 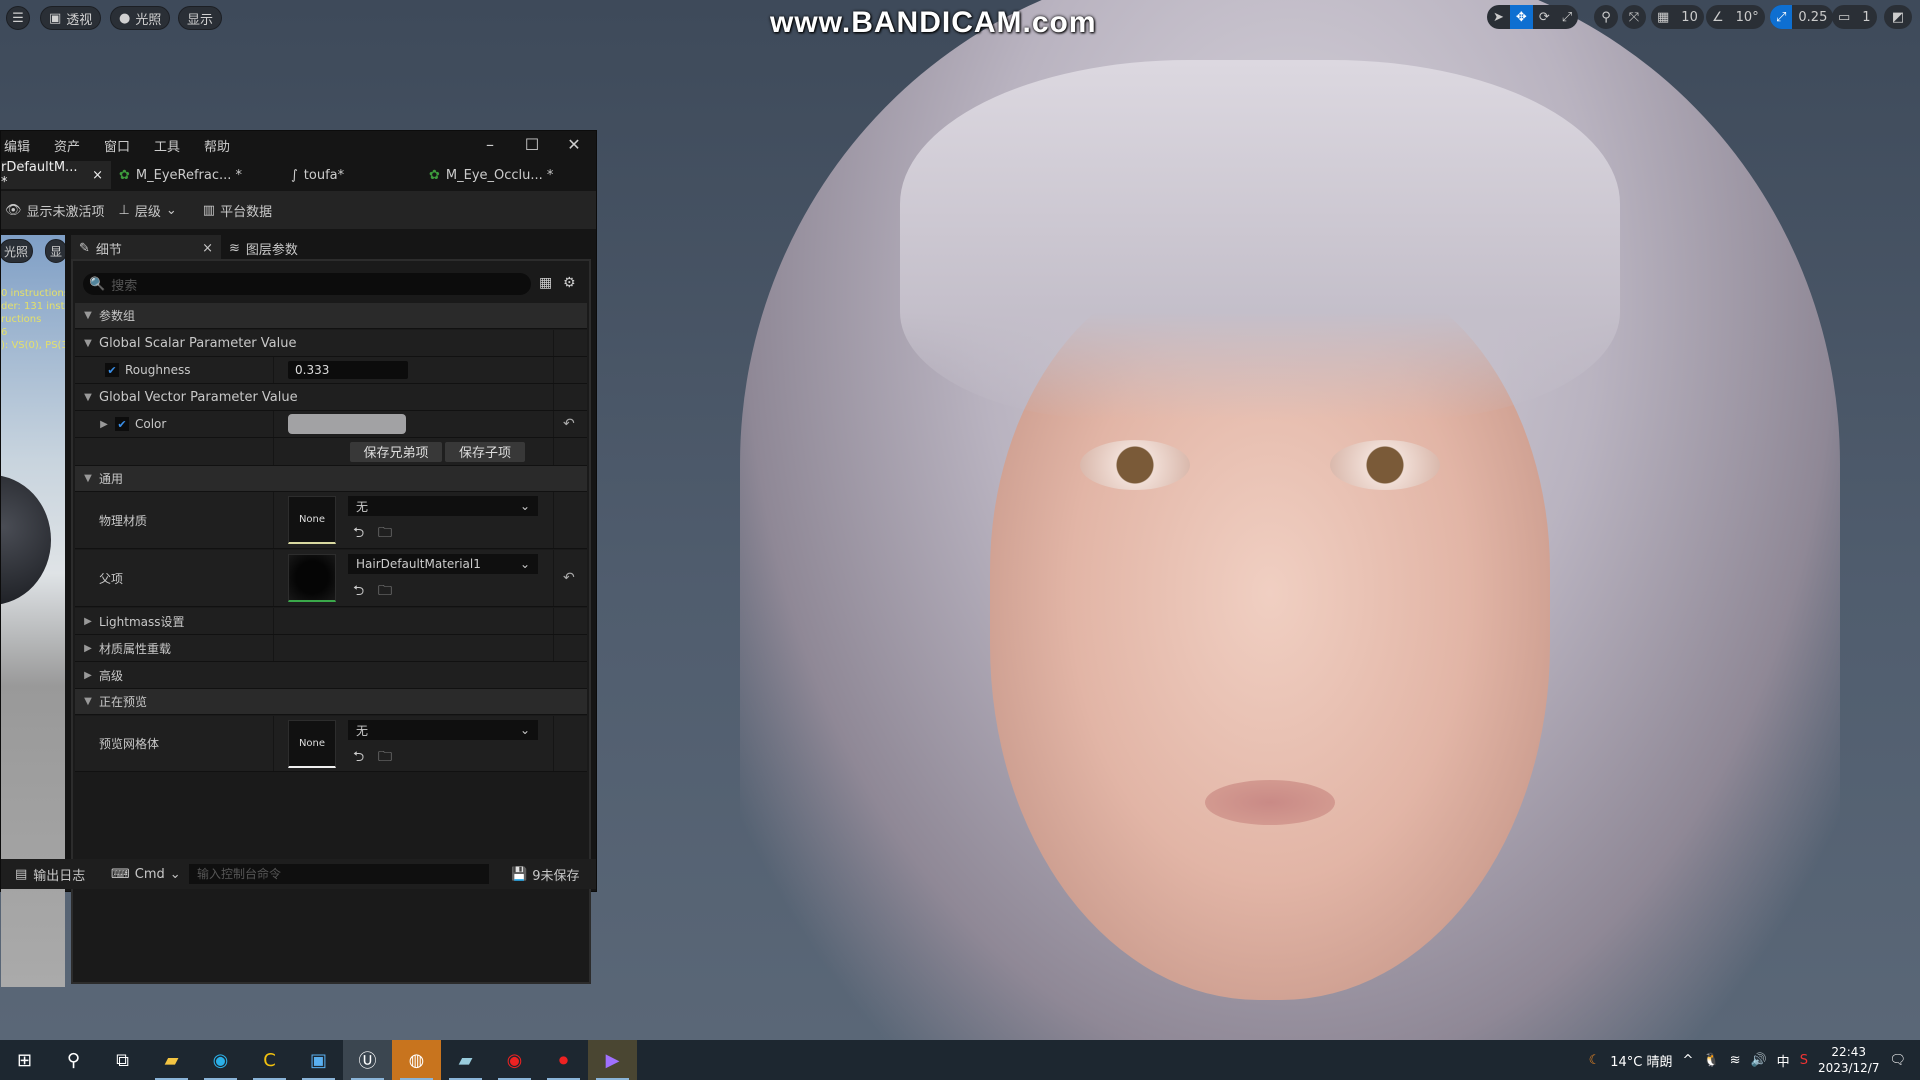 I want to click on taskbar-edge: ◉, so click(x=220, y=1060).